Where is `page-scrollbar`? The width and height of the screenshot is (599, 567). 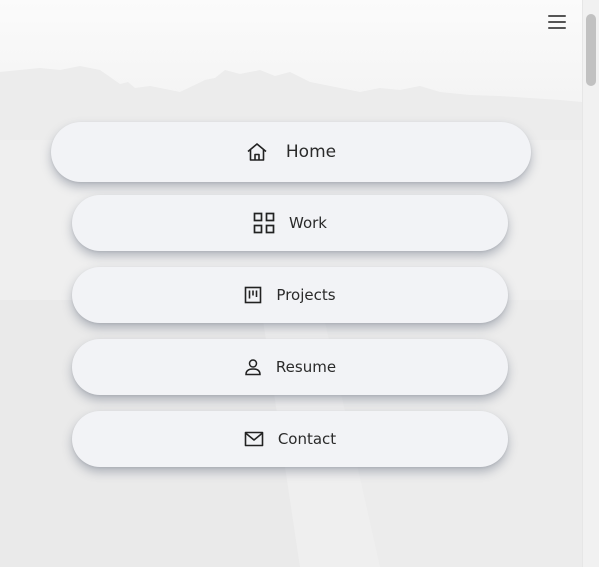
page-scrollbar is located at coordinates (590, 283).